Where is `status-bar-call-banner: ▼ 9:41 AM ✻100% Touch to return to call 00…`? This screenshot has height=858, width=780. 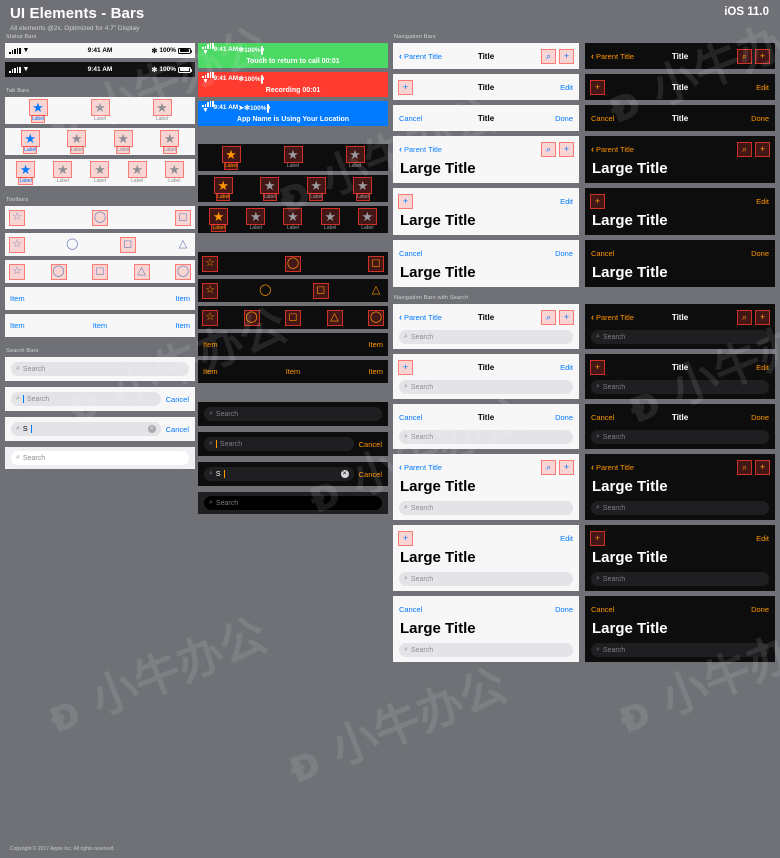
status-bar-call-banner: ▼ 9:41 AM ✻100% Touch to return to call 00… is located at coordinates (293, 55).